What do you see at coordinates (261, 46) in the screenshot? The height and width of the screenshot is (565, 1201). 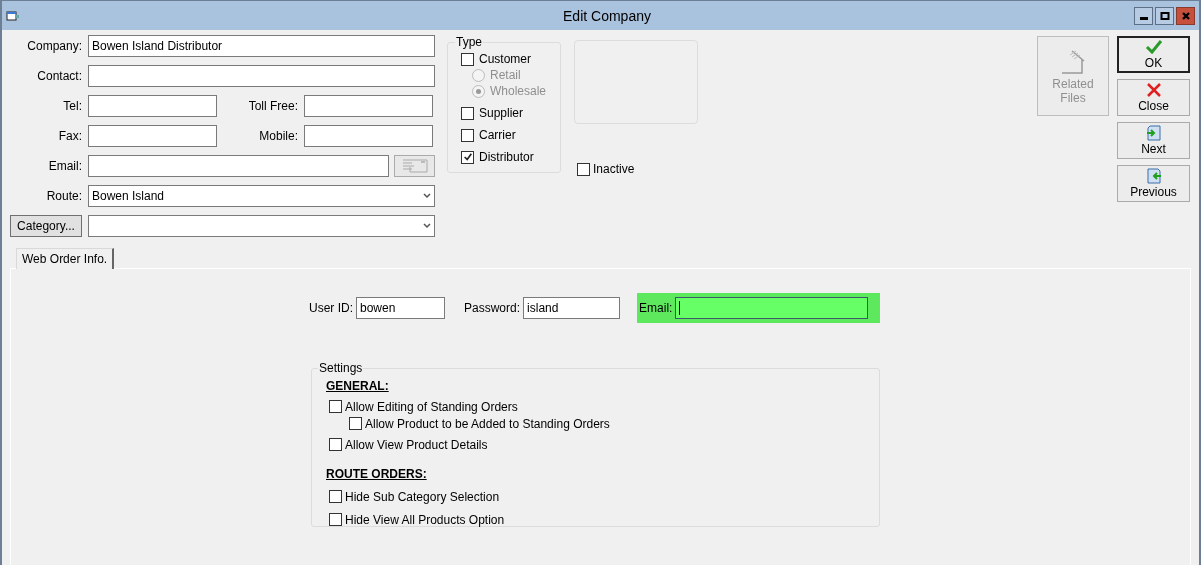 I see `company-field: Bowen Island Distributor` at bounding box center [261, 46].